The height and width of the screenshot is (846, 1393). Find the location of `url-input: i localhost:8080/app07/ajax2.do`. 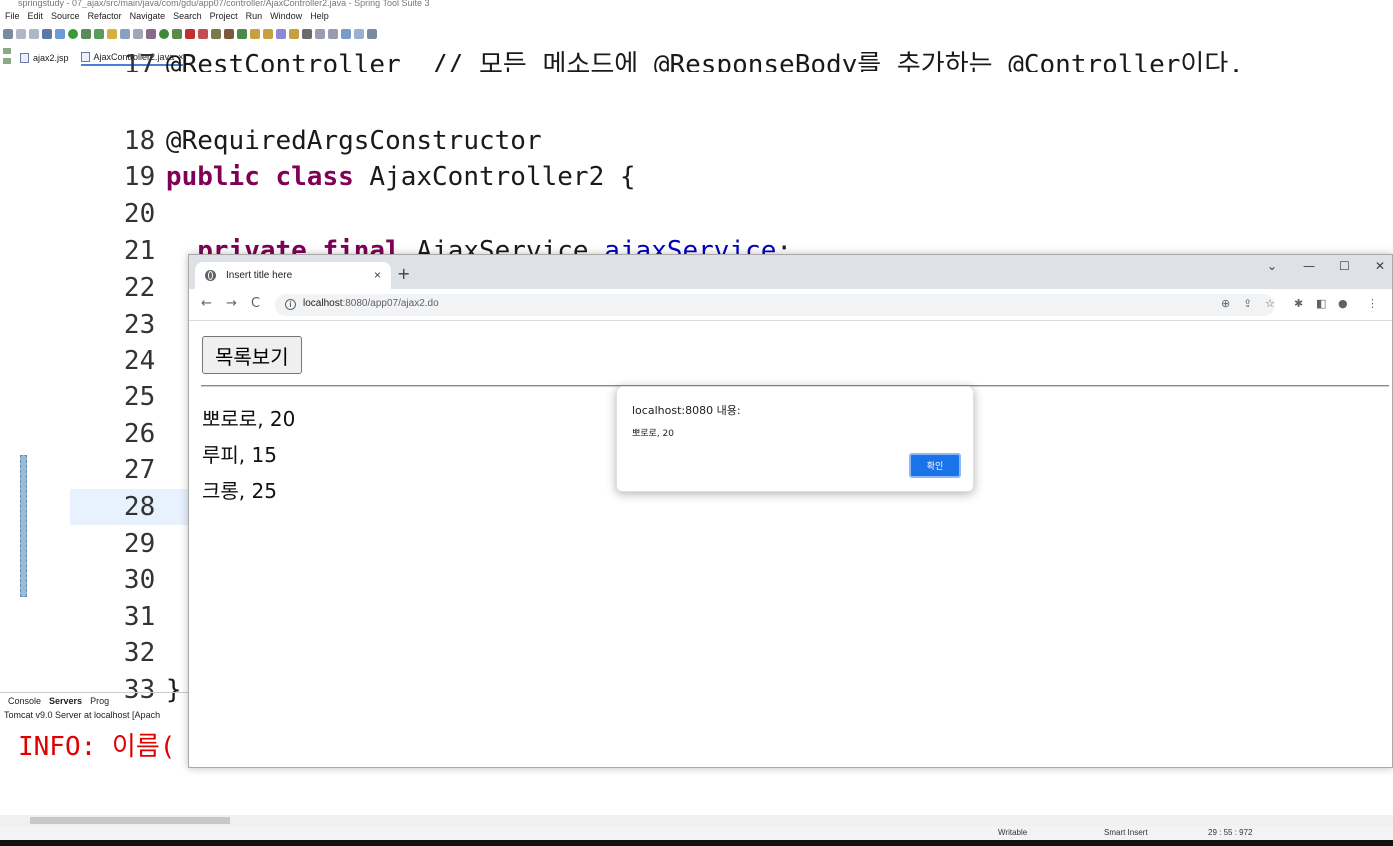

url-input: i localhost:8080/app07/ajax2.do is located at coordinates (775, 305).